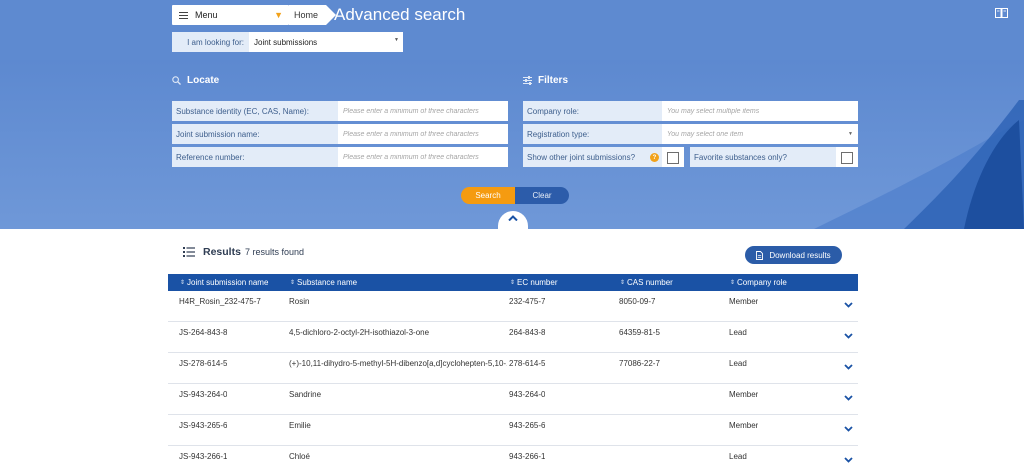 The width and height of the screenshot is (1024, 476). I want to click on js-name-cell: JS-264-843-8, so click(203, 332).